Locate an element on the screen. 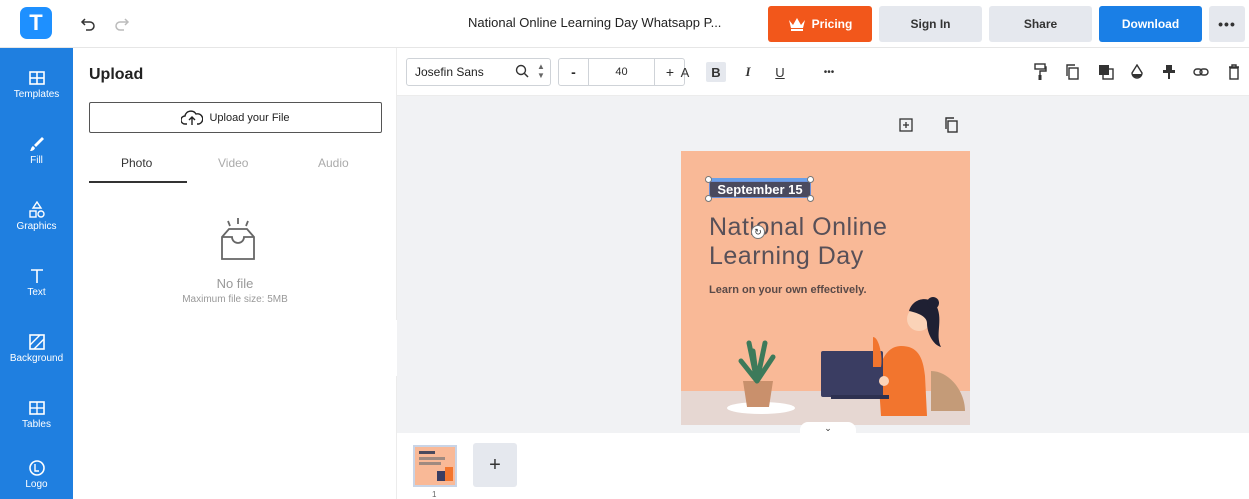 The height and width of the screenshot is (499, 1249). sidebar-label-logo: Logo is located at coordinates (36, 484).